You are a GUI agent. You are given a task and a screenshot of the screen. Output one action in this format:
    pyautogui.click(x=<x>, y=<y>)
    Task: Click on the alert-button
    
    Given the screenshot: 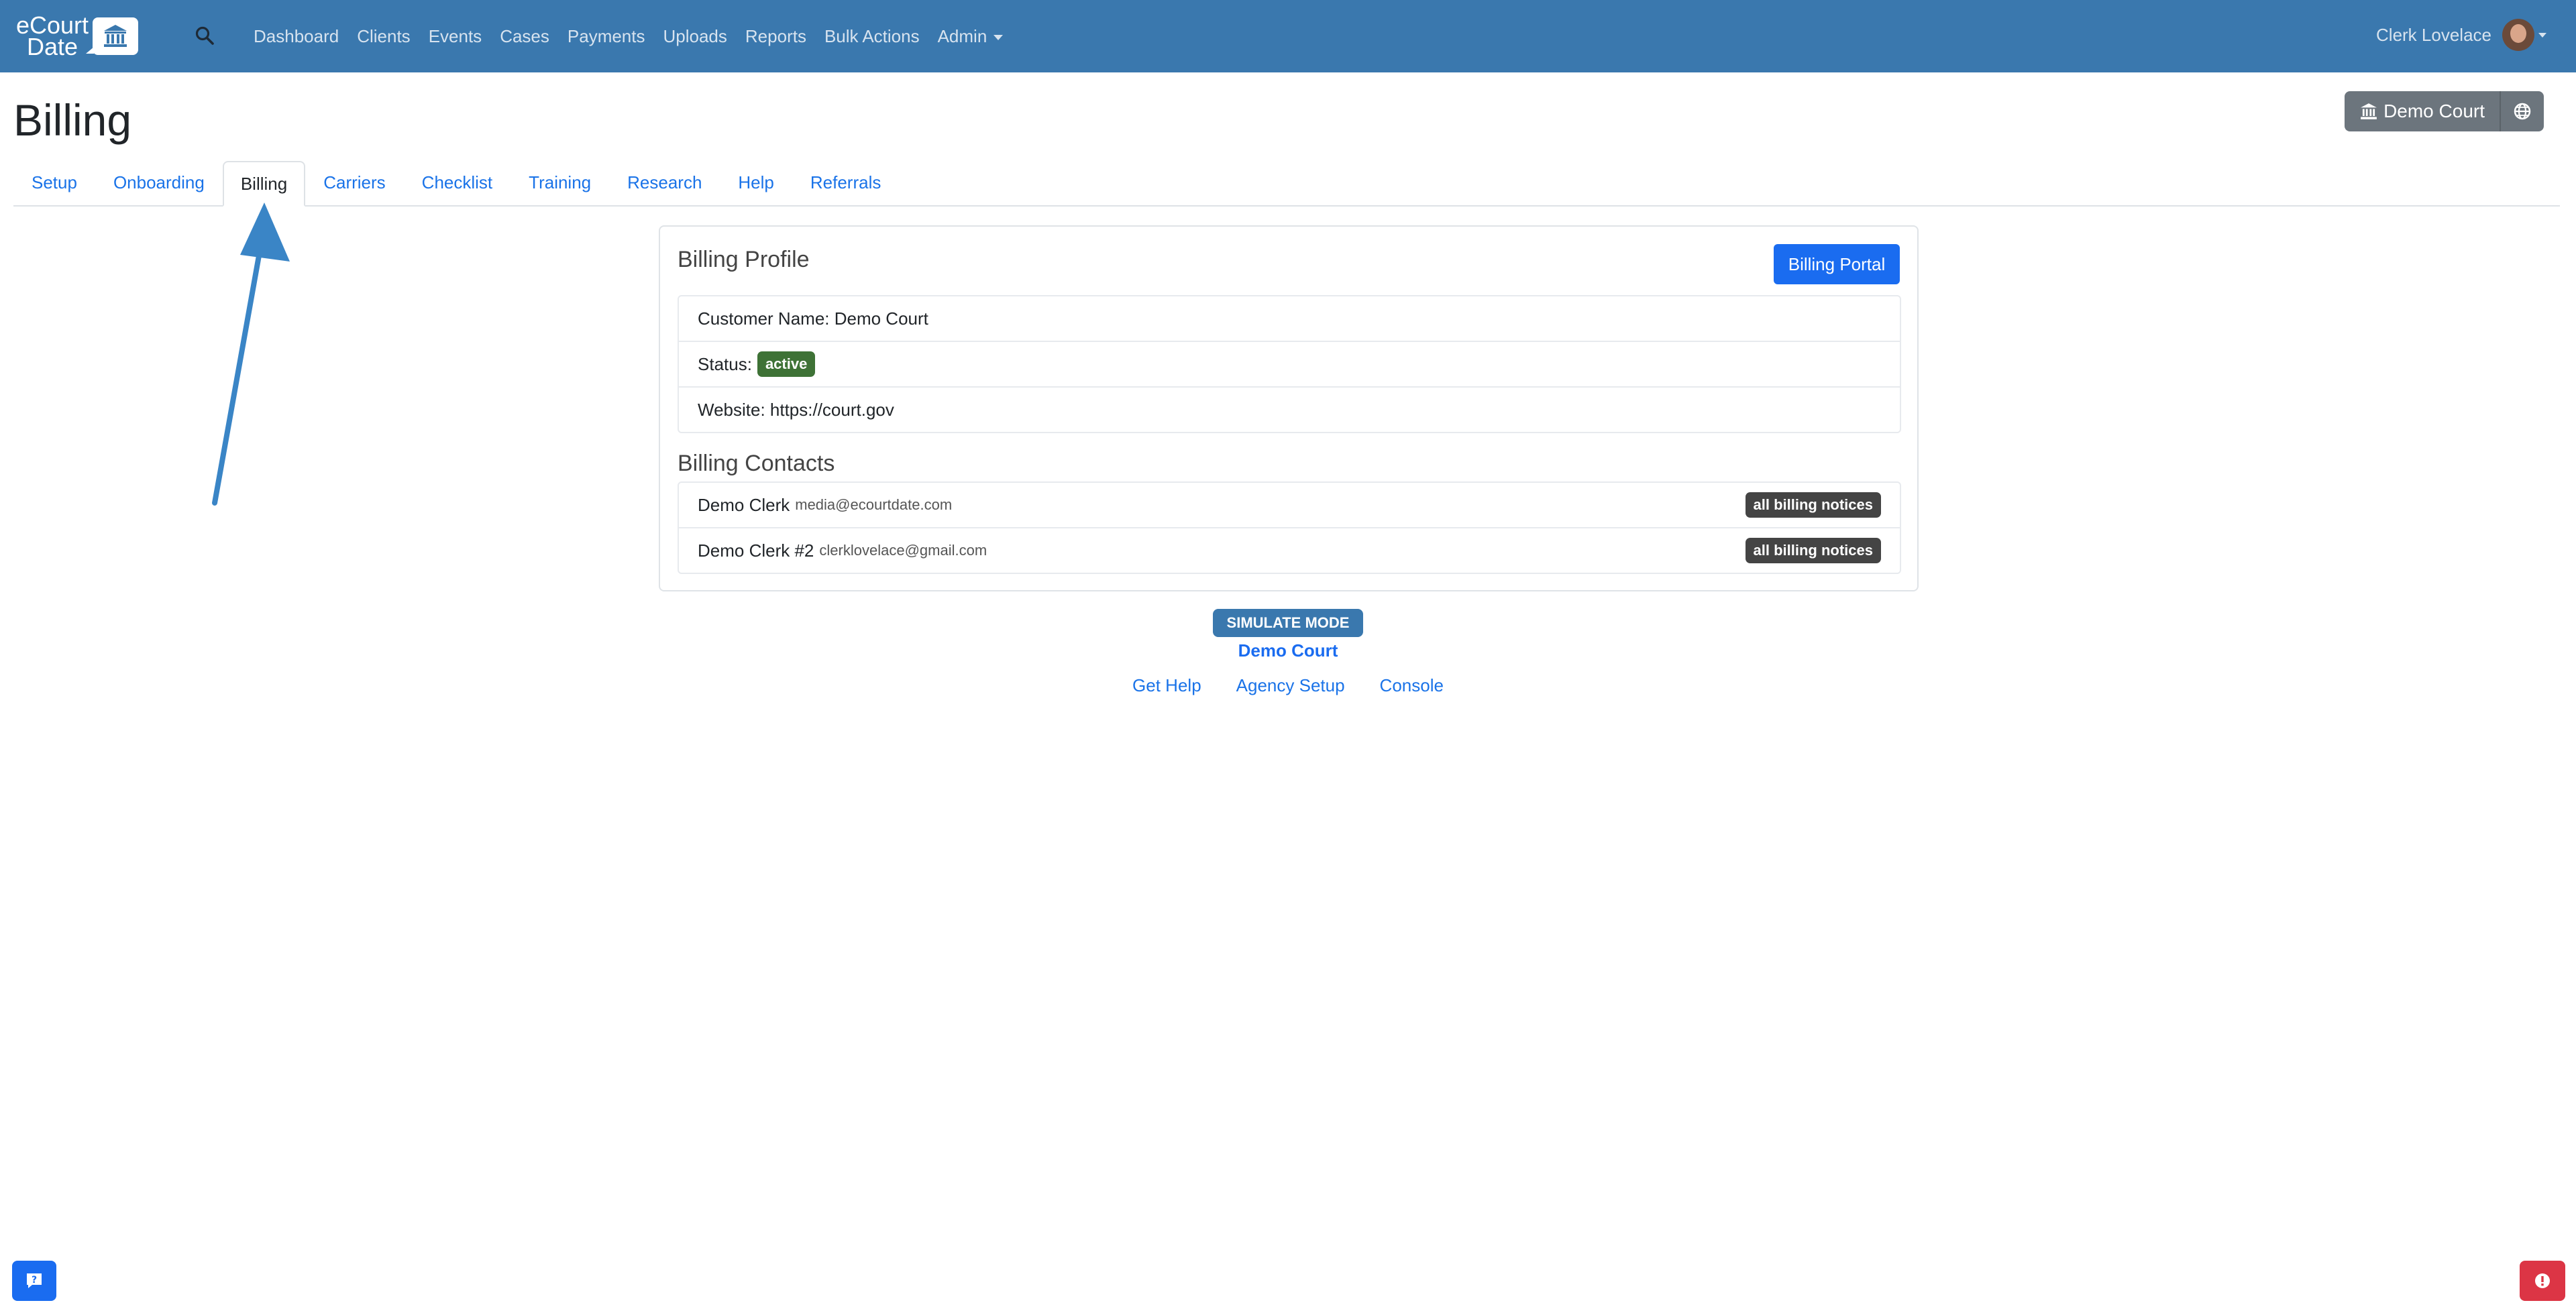 What is the action you would take?
    pyautogui.click(x=2542, y=1281)
    